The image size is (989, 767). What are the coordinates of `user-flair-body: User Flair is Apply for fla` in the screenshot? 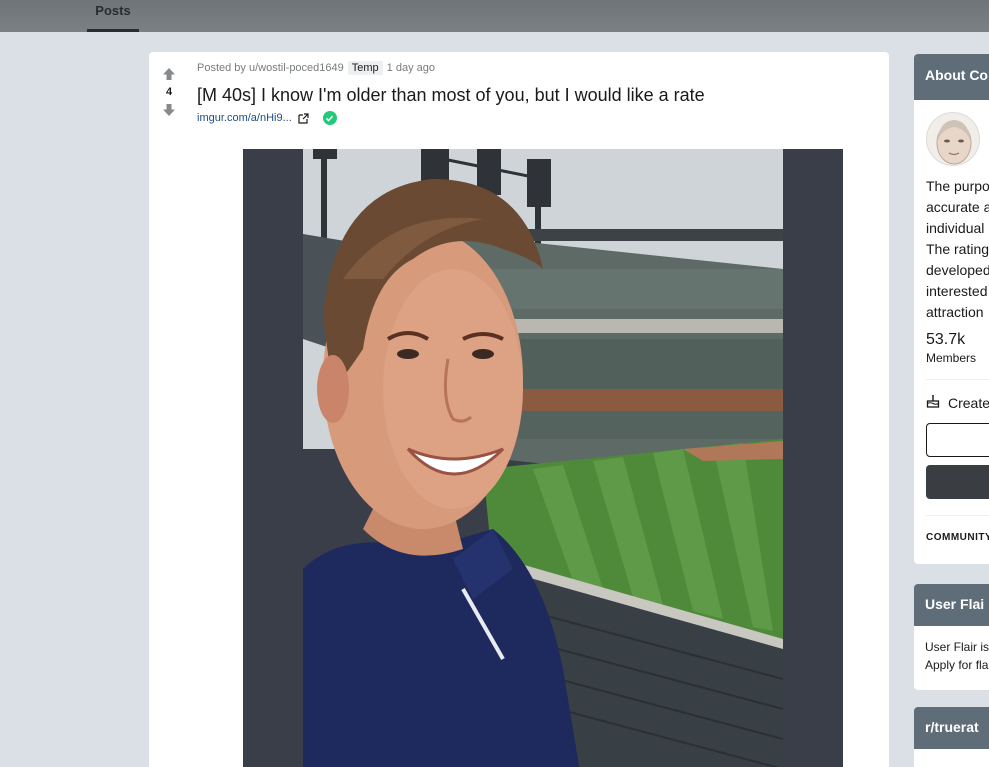 It's located at (951, 656).